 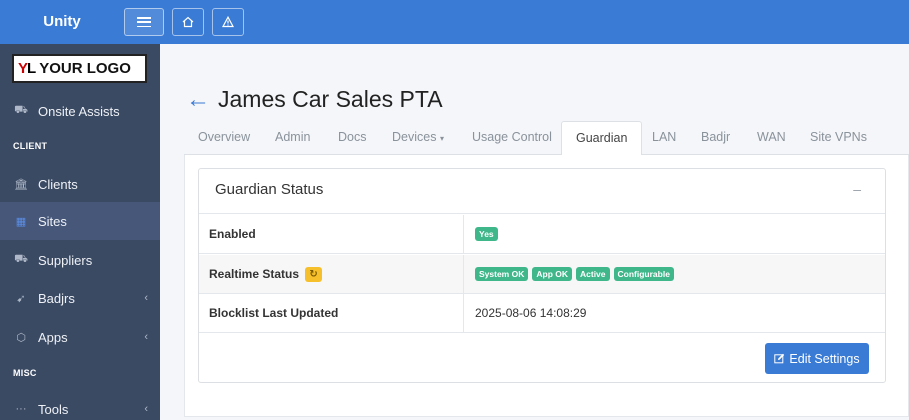 I want to click on edit-settings-label: Edit Settings, so click(x=824, y=358).